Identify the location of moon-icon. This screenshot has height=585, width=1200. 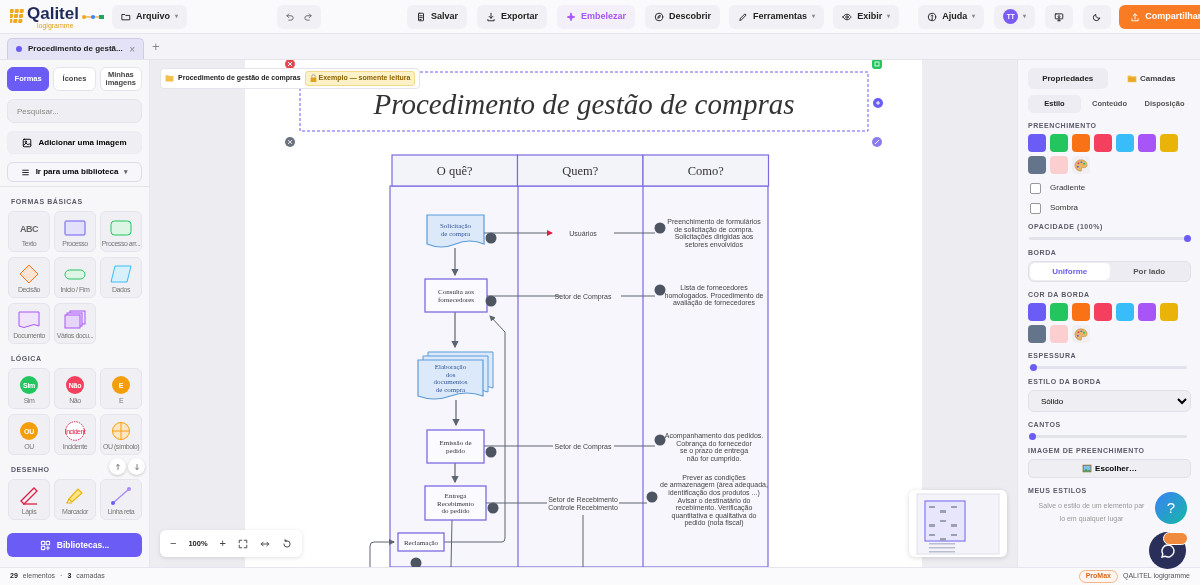
(1097, 16).